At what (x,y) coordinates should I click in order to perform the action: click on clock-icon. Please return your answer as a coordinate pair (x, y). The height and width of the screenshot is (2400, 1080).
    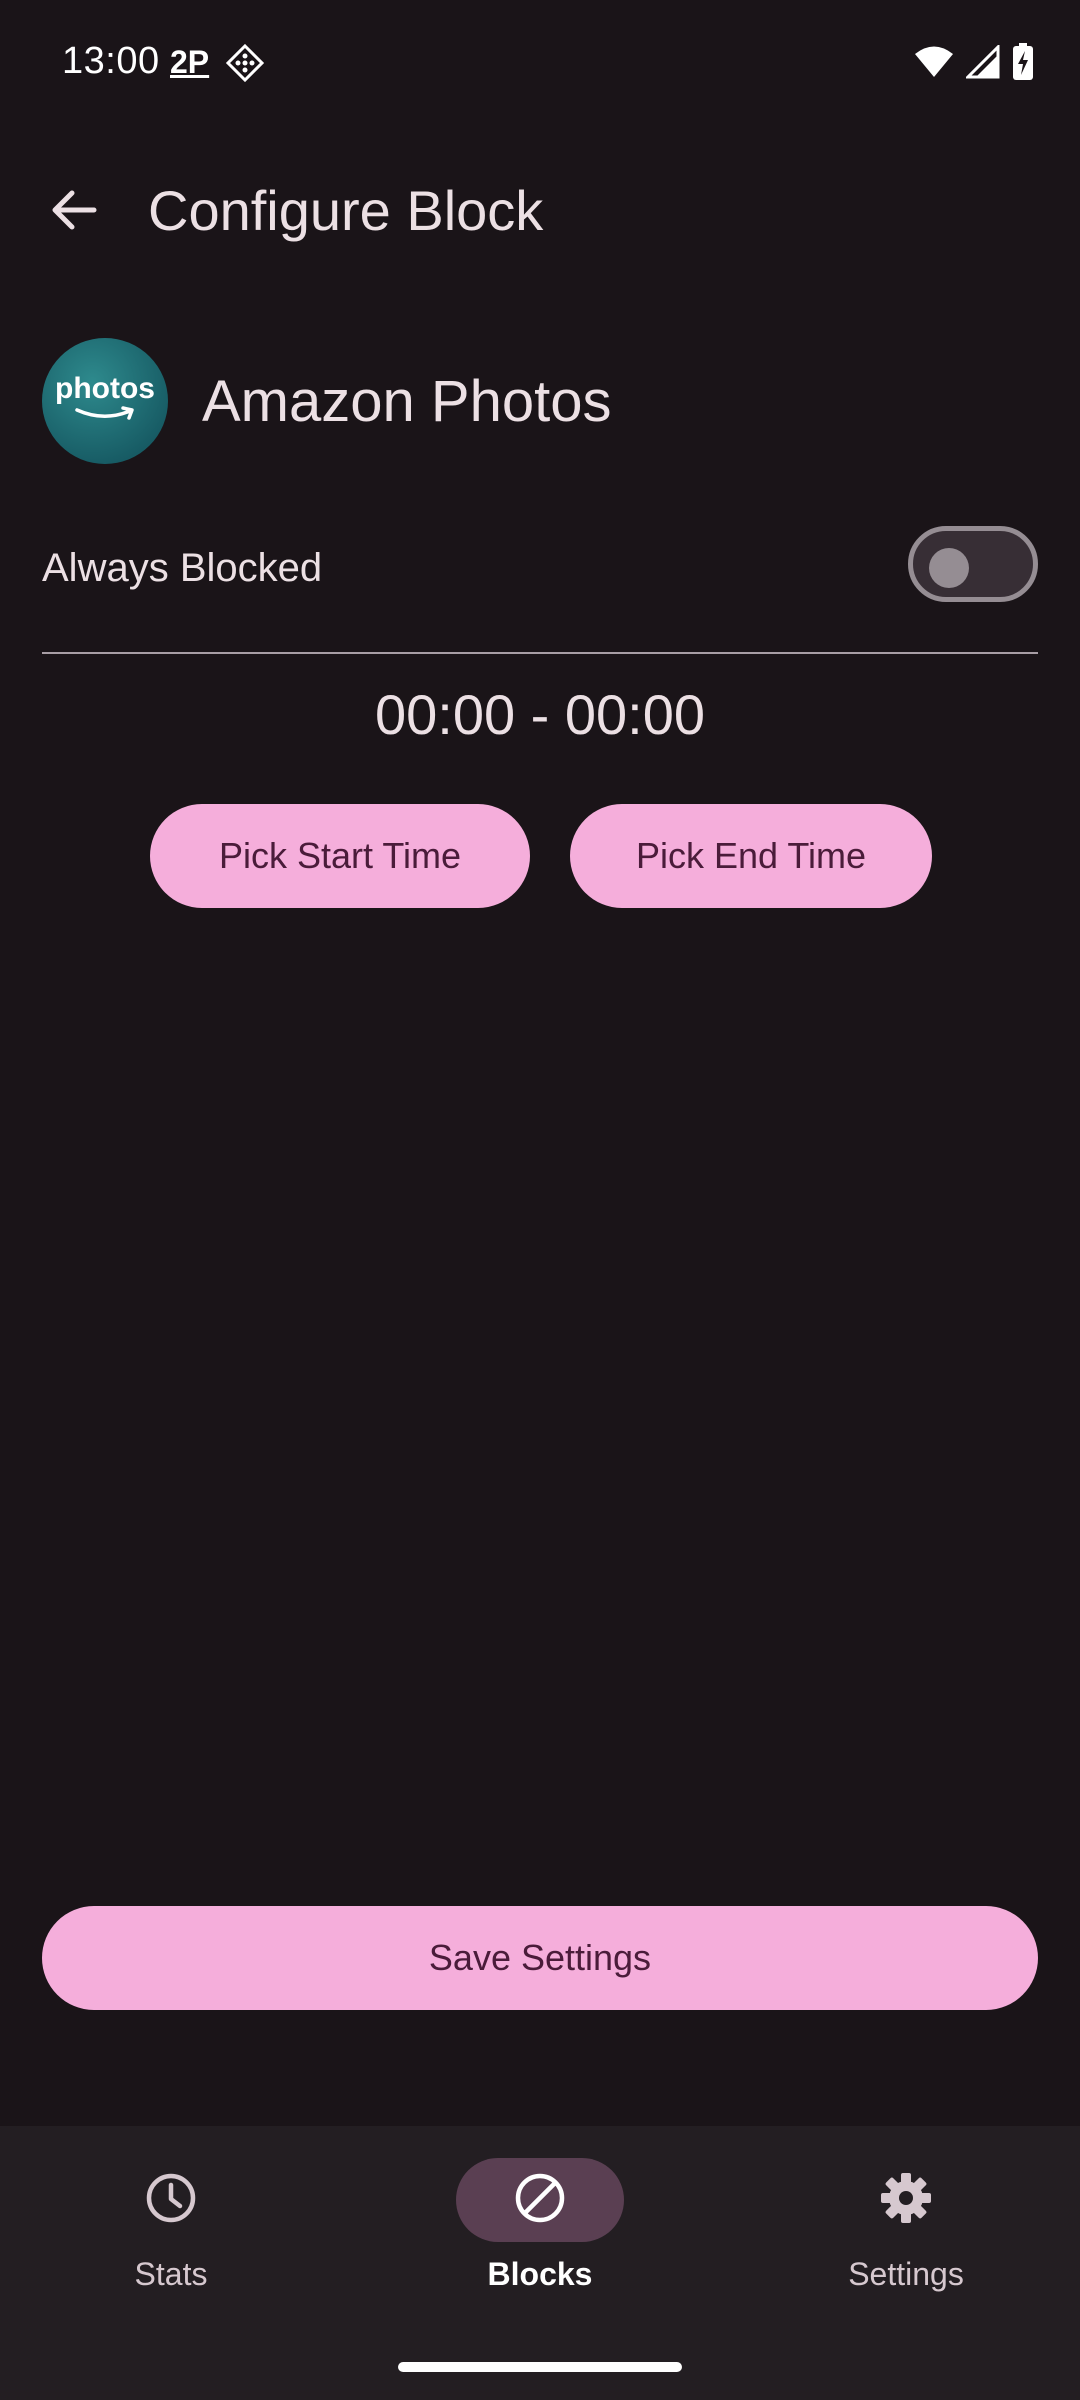
    Looking at the image, I should click on (171, 2200).